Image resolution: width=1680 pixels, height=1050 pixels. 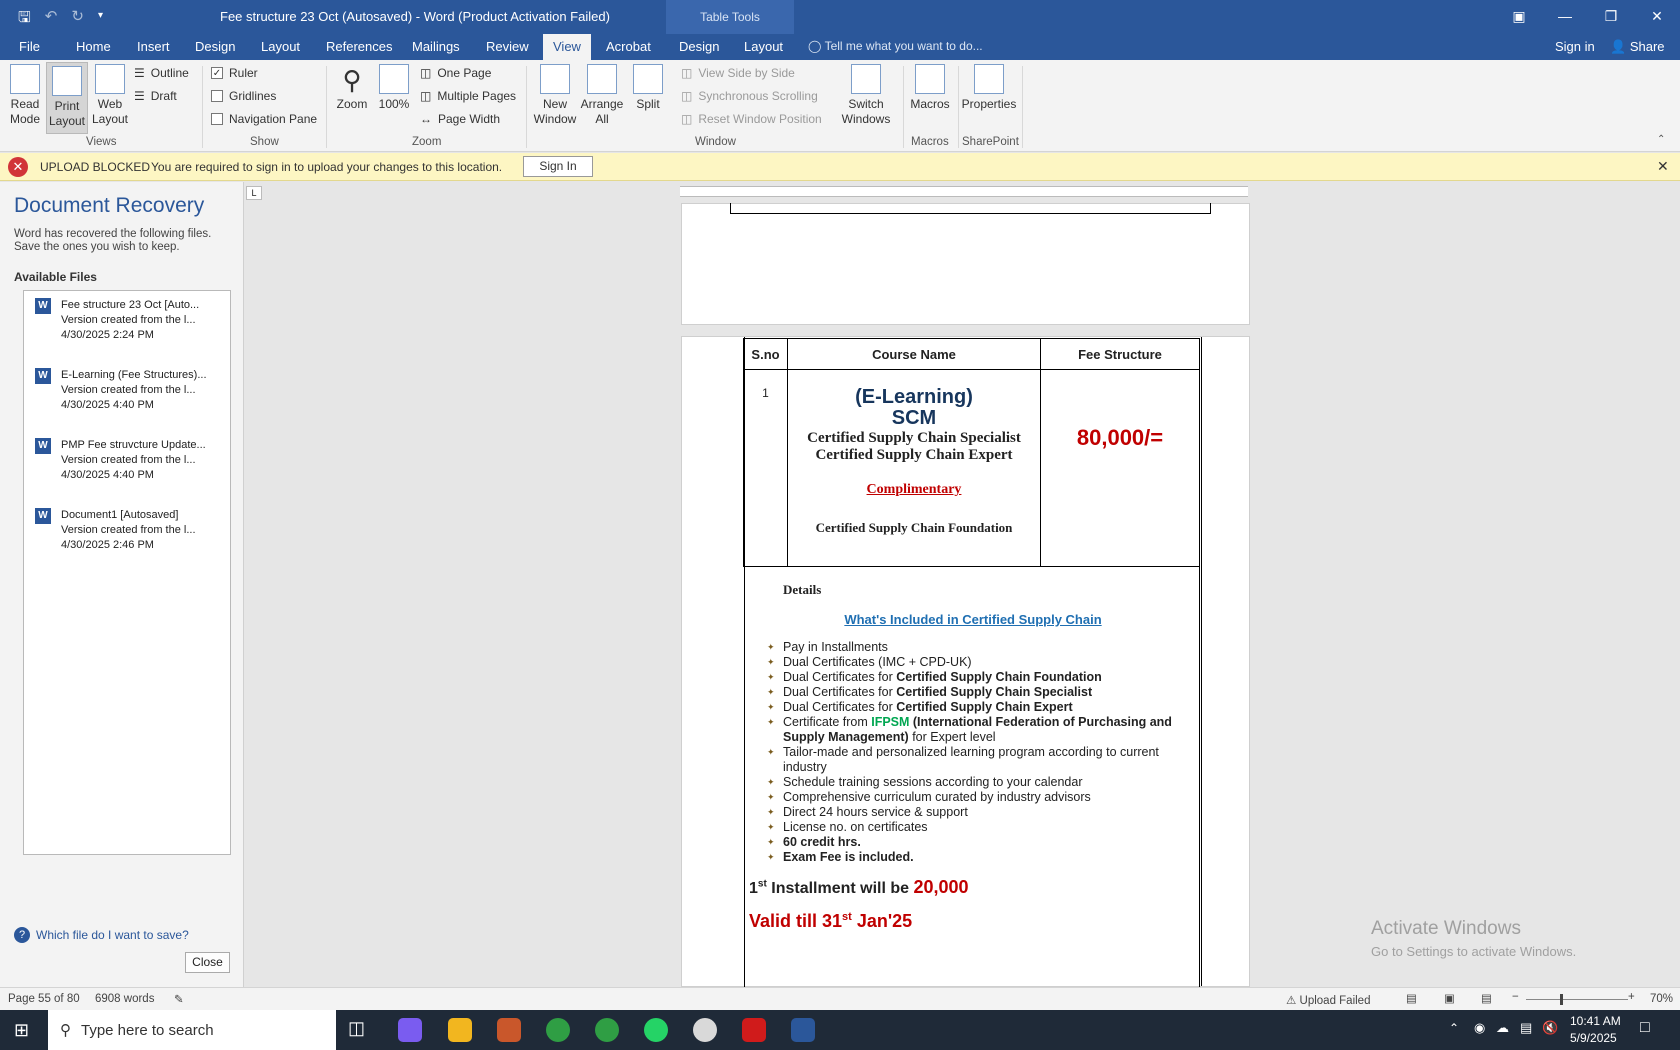 I want to click on close-message-bar-icon: ✕, so click(x=1663, y=166).